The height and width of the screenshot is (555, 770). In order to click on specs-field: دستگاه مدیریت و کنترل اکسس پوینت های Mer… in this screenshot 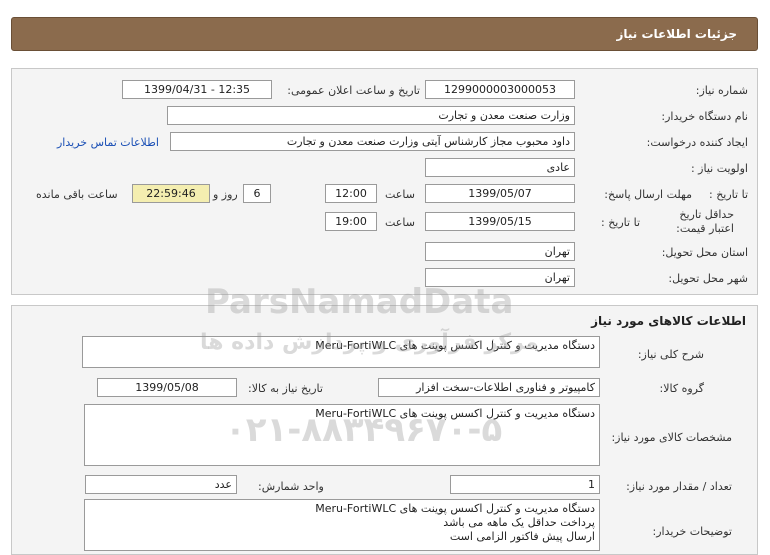, I will do `click(342, 435)`.